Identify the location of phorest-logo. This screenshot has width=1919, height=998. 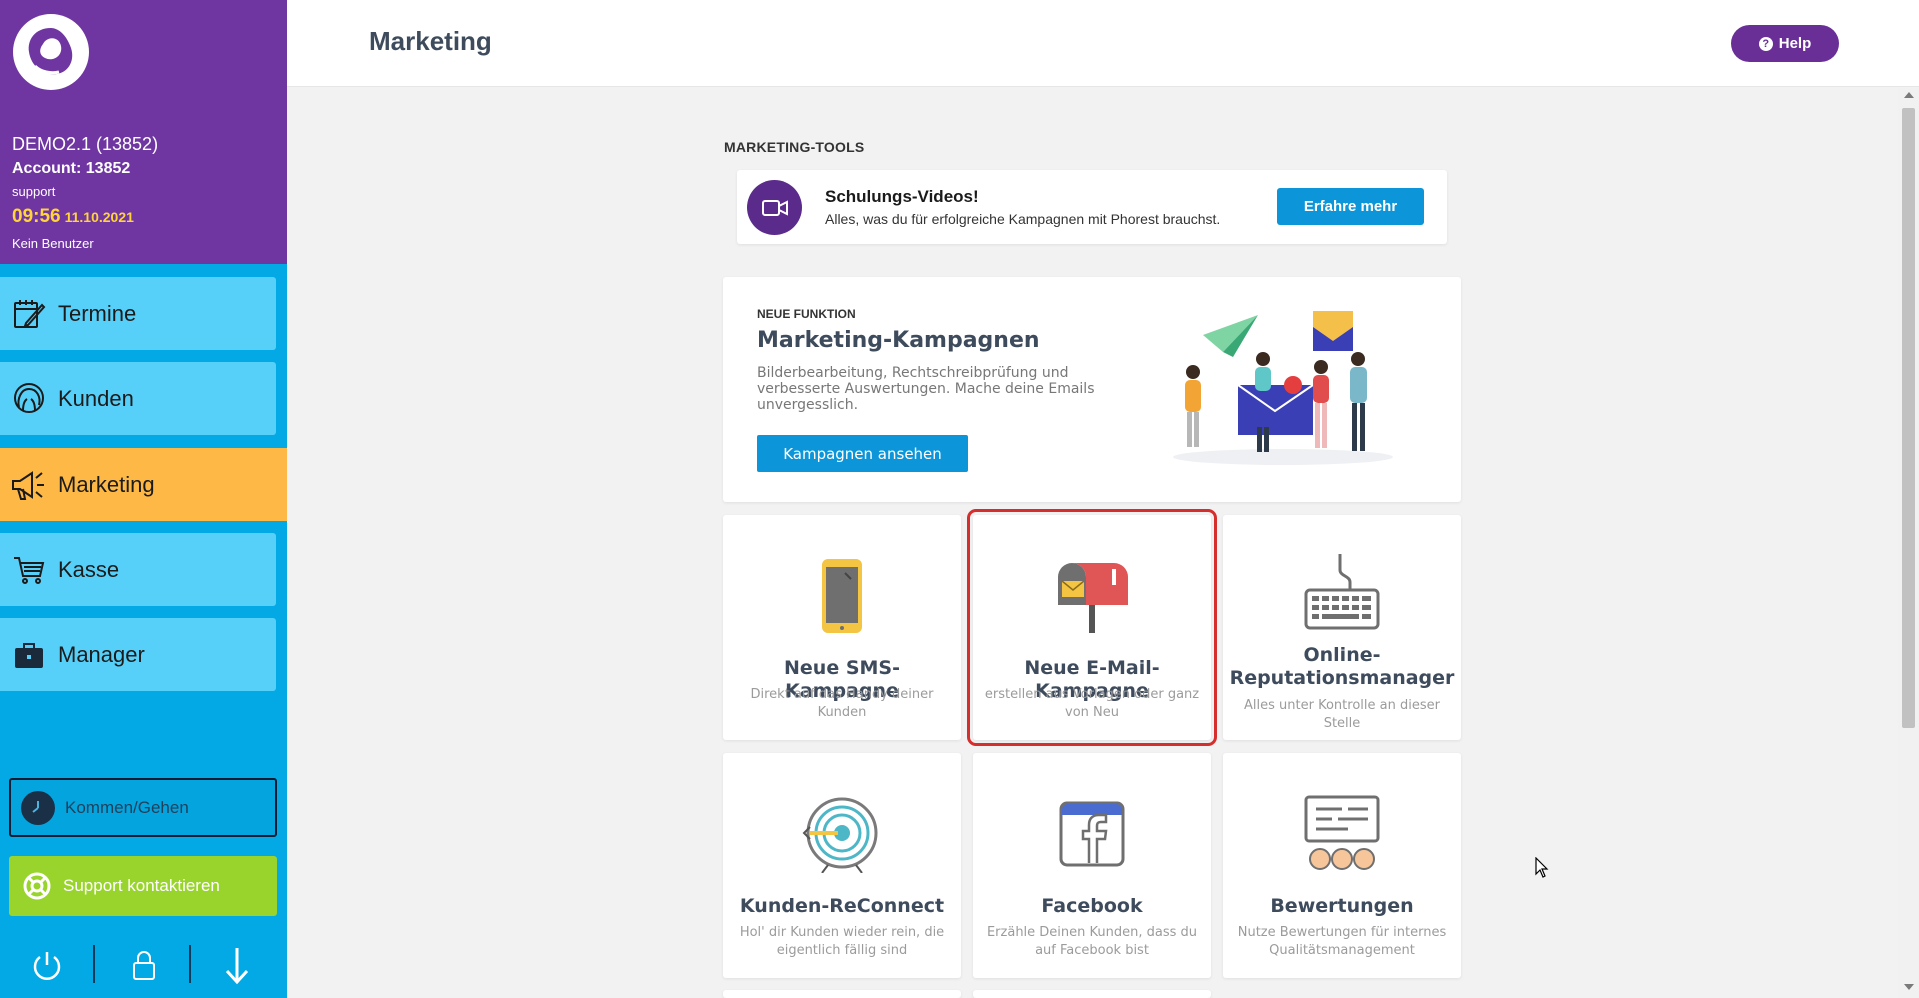
(51, 52).